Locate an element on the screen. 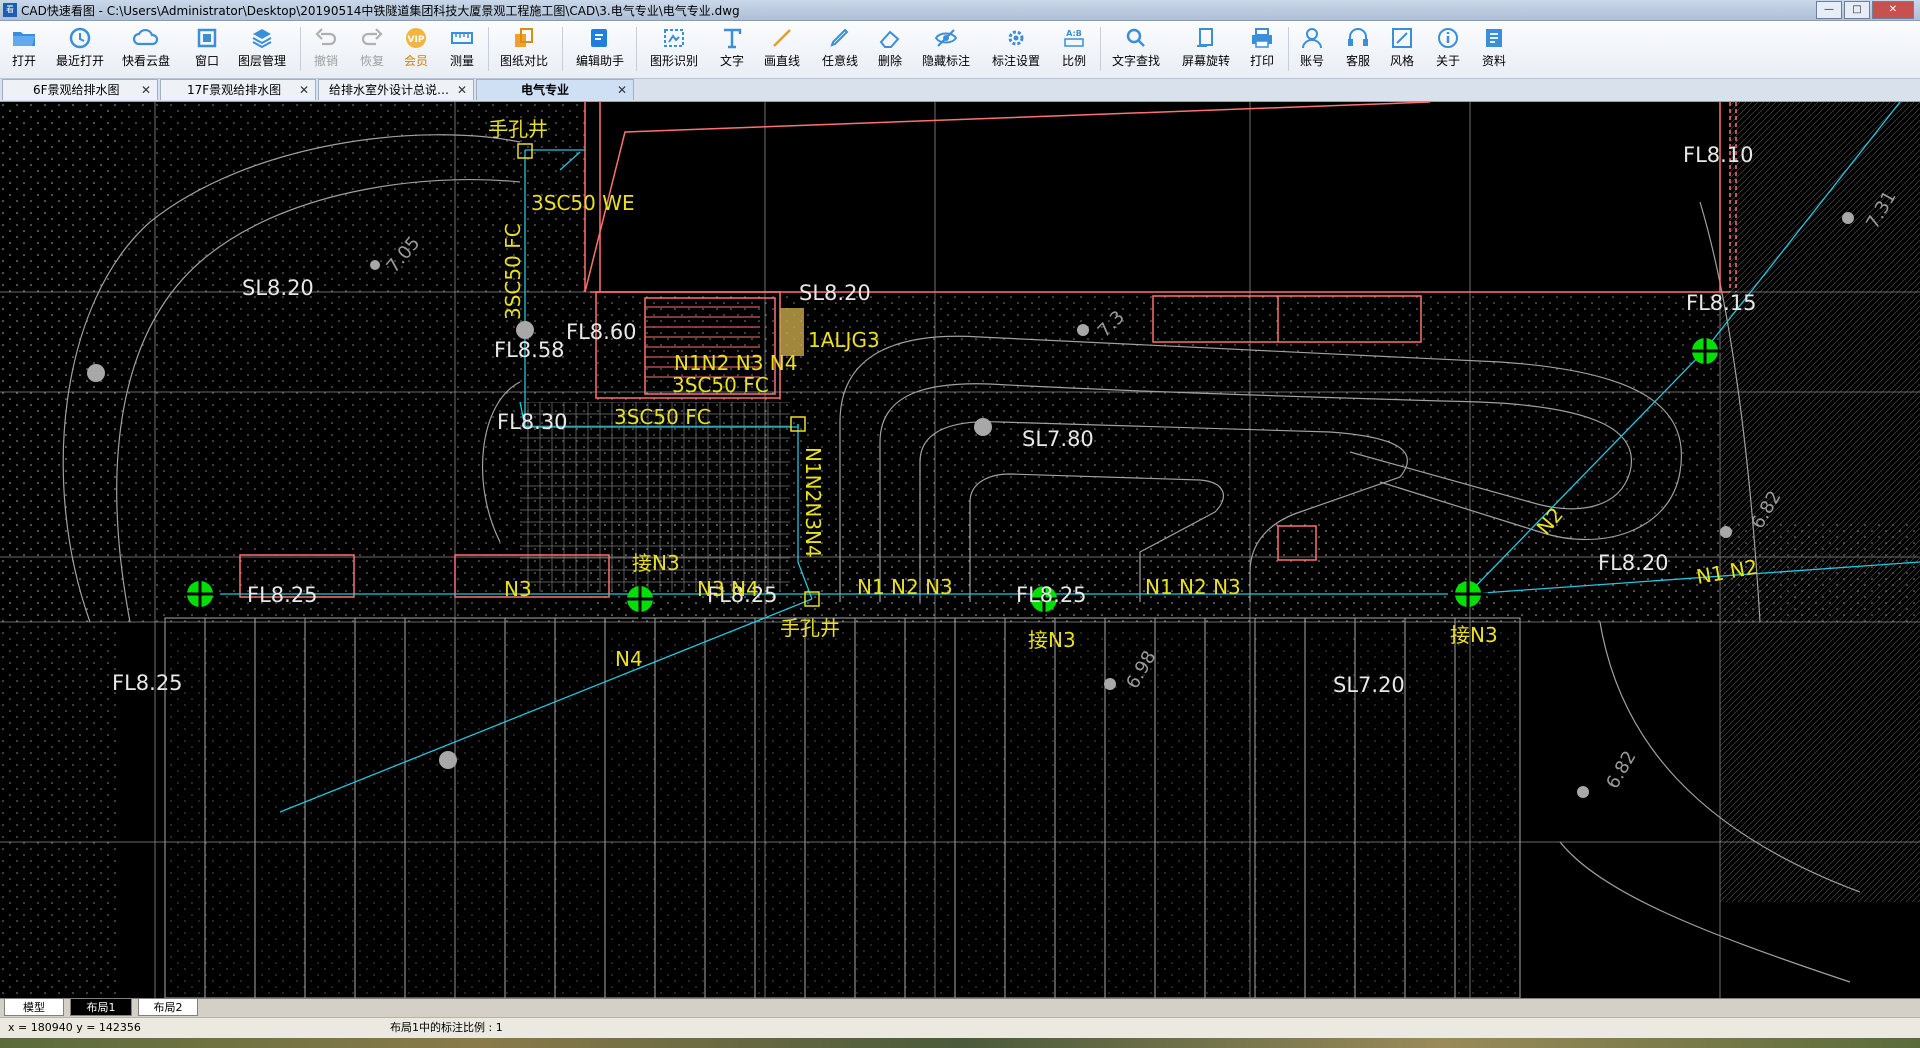 The height and width of the screenshot is (1048, 1920). draw-line-button: 画直线 is located at coordinates (782, 49).